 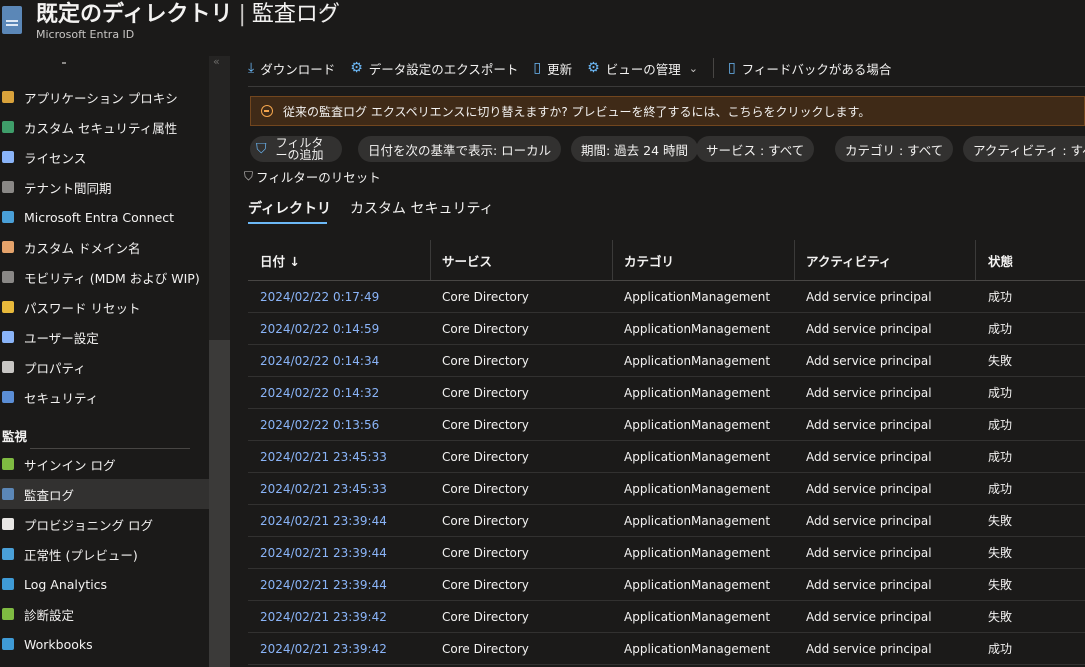 What do you see at coordinates (104, 247) in the screenshot?
I see `sidebar-item: カスタム ドメイン名` at bounding box center [104, 247].